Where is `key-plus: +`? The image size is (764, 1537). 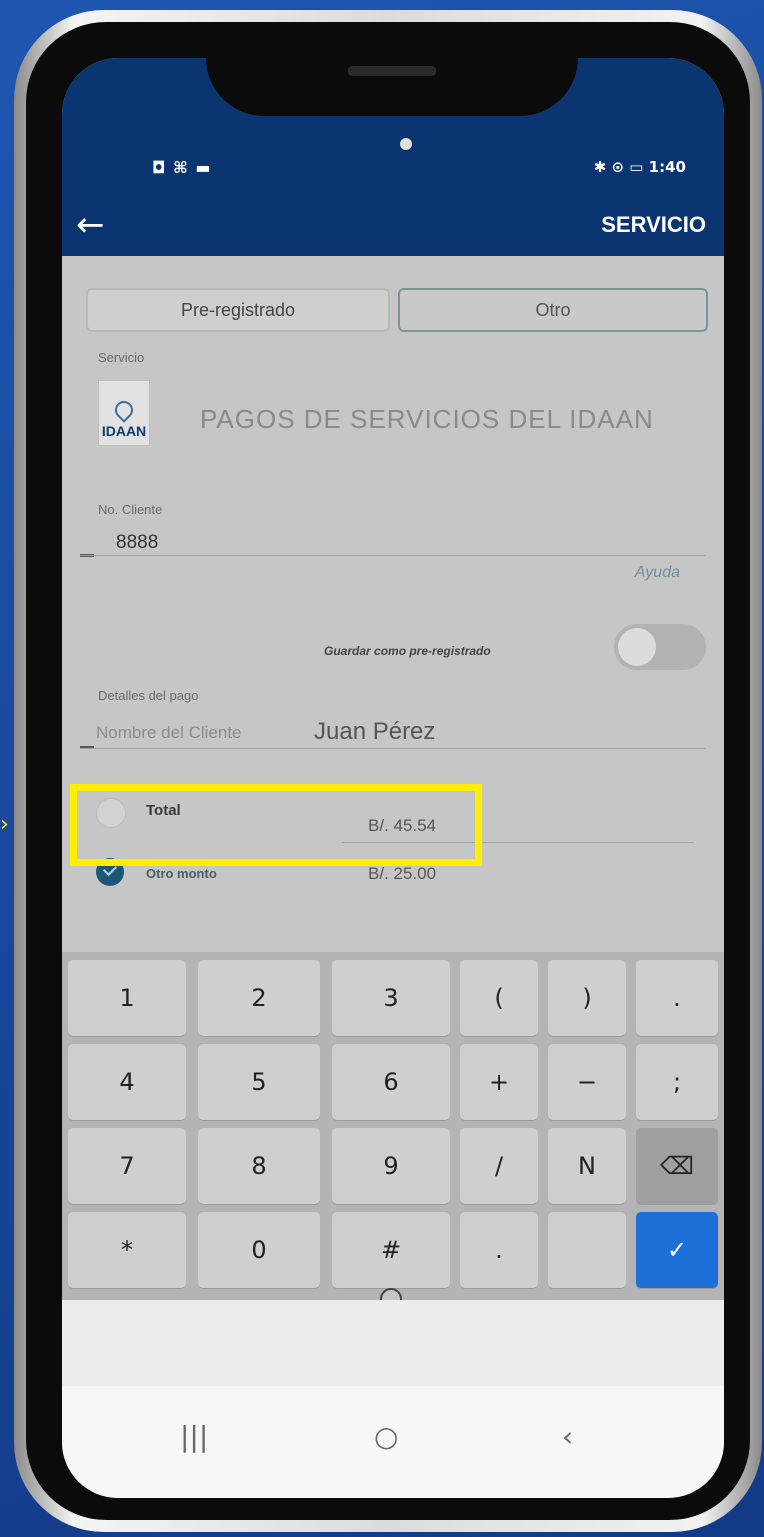 key-plus: + is located at coordinates (499, 1082).